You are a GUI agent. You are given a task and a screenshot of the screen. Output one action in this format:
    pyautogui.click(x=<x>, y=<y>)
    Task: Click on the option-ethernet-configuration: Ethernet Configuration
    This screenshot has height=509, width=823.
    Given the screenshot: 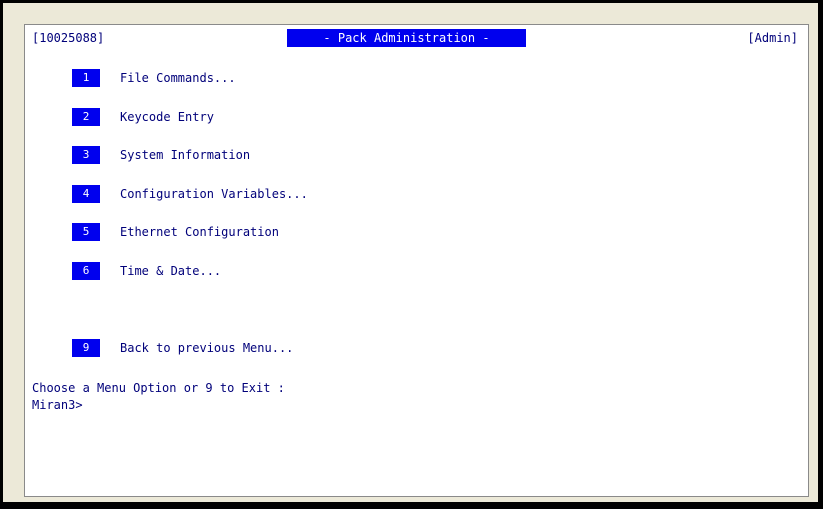 What is the action you would take?
    pyautogui.click(x=199, y=232)
    